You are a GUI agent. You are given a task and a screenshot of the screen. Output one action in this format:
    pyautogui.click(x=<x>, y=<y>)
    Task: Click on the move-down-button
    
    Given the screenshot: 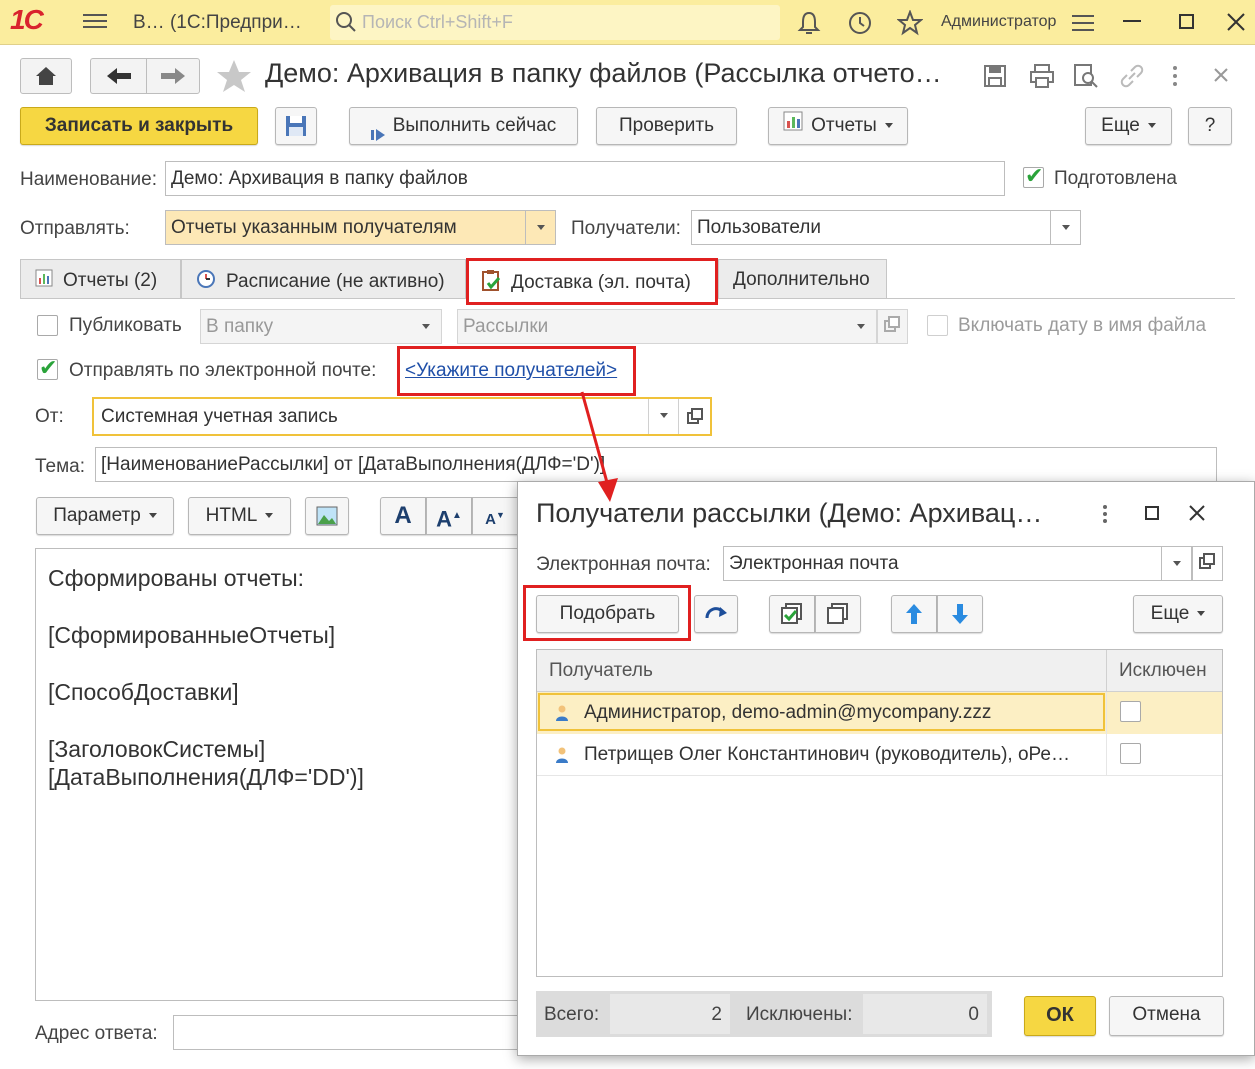 What is the action you would take?
    pyautogui.click(x=960, y=614)
    